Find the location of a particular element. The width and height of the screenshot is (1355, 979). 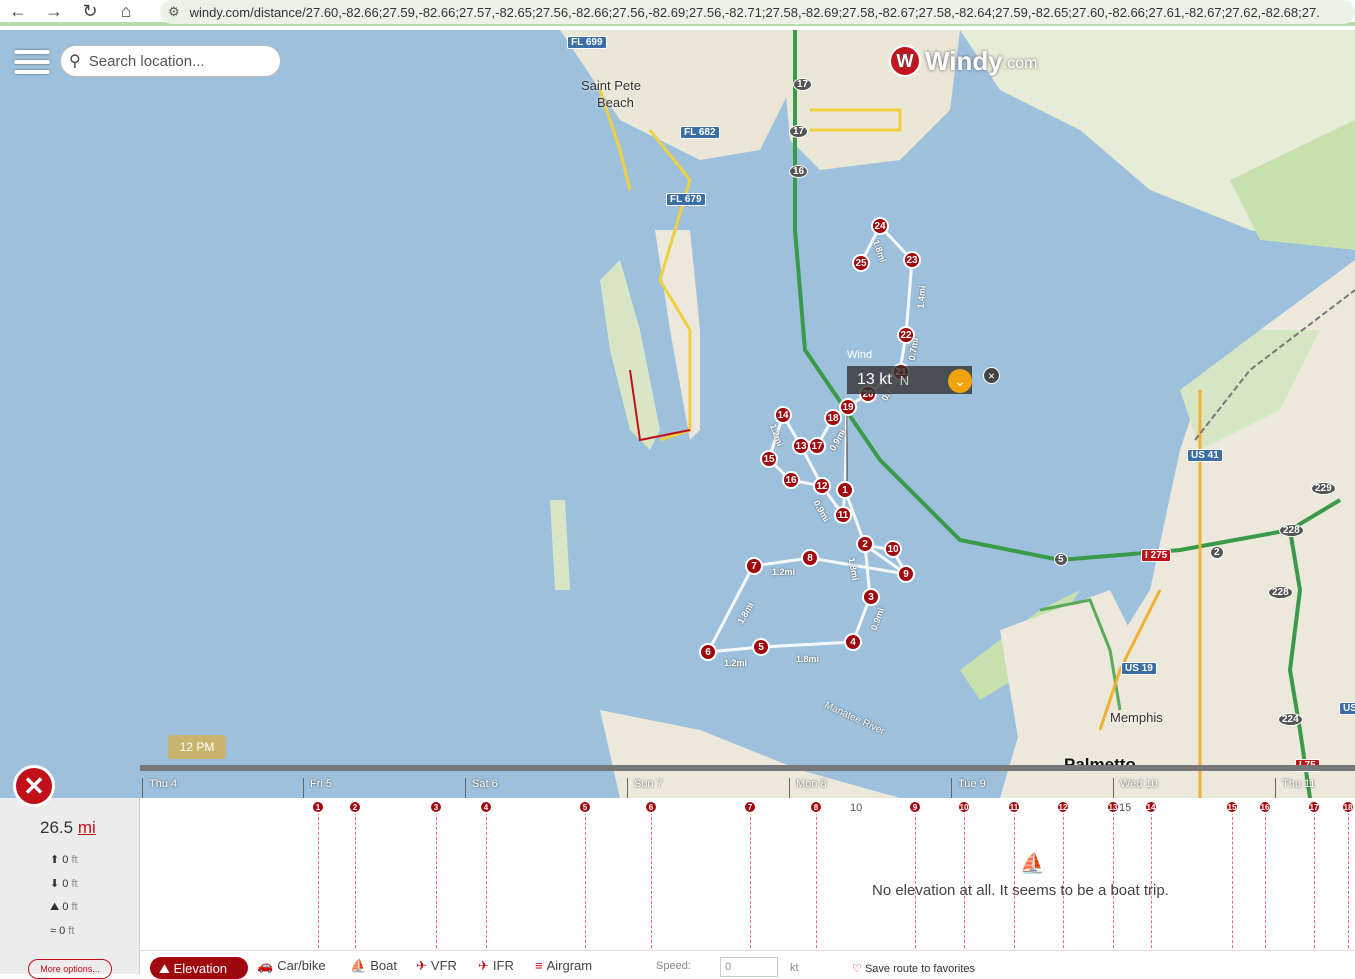

route-waypoint: 11 is located at coordinates (843, 515).